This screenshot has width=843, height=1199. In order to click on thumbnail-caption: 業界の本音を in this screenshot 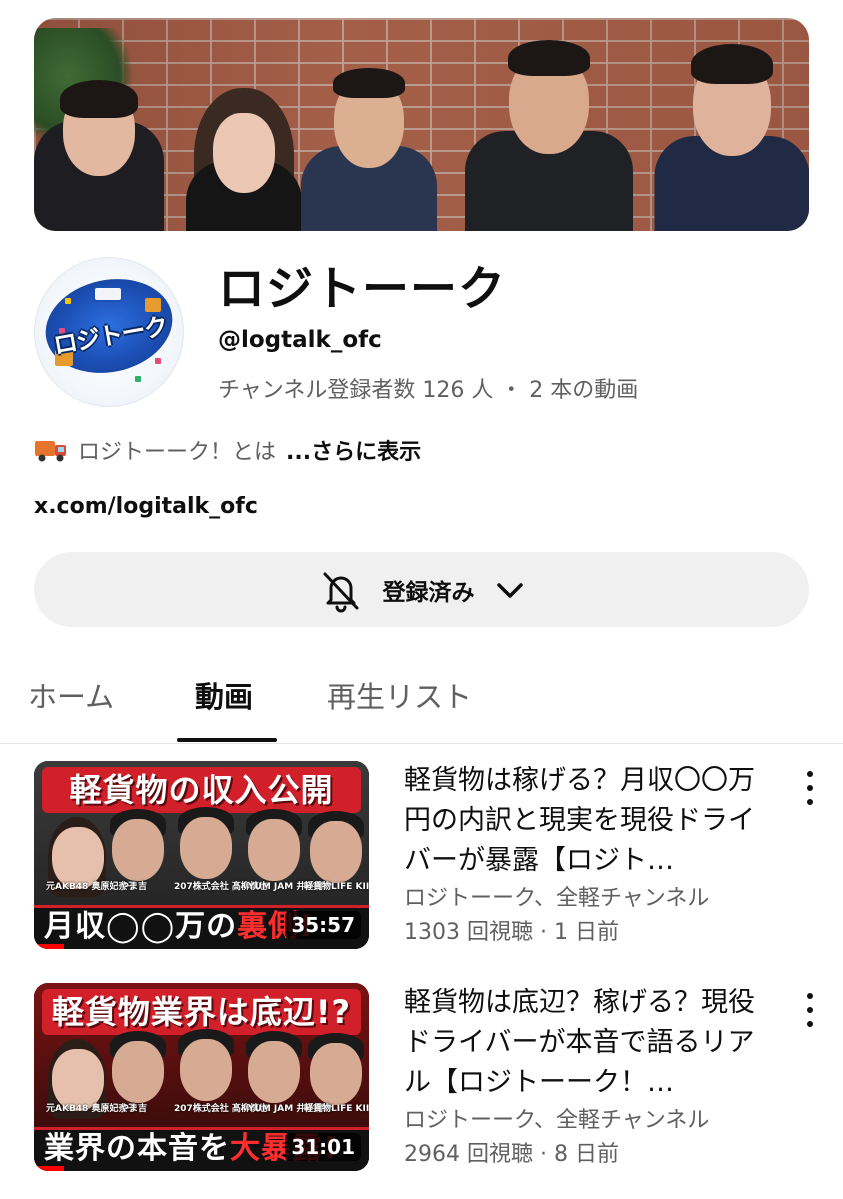, I will do `click(137, 1148)`.